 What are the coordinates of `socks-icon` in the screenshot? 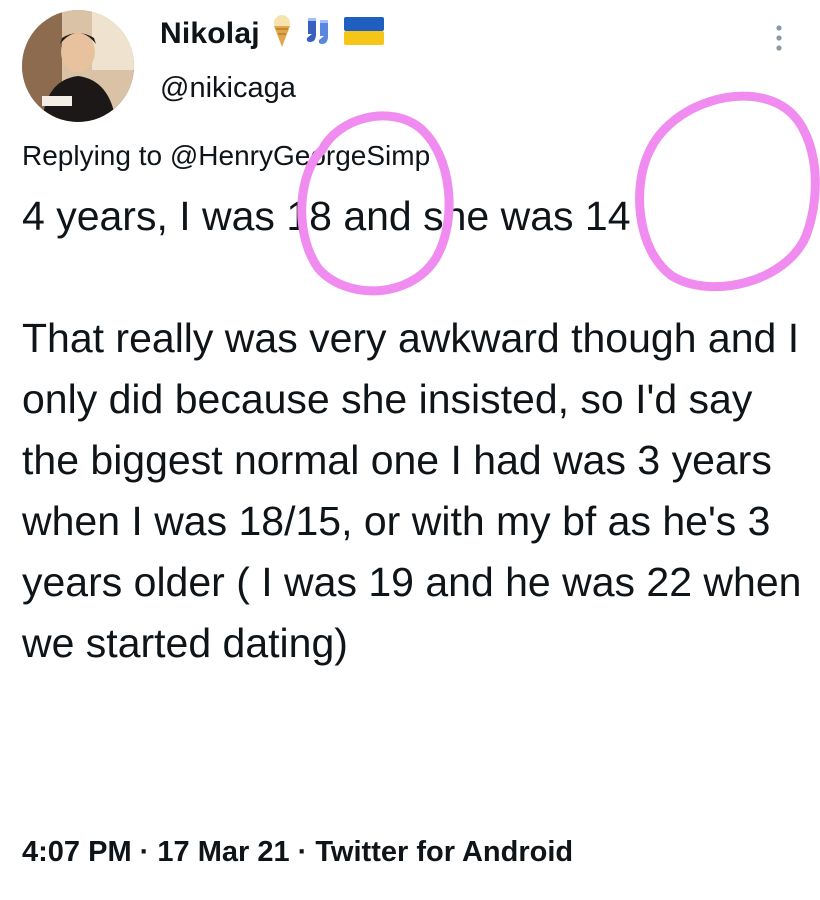 It's located at (319, 33).